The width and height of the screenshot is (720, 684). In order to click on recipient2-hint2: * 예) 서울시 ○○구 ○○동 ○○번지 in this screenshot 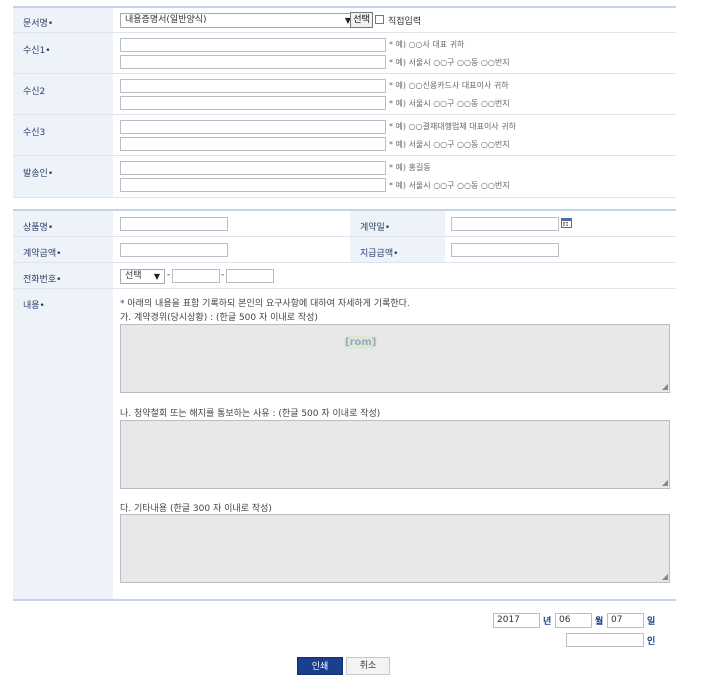, I will do `click(449, 103)`.